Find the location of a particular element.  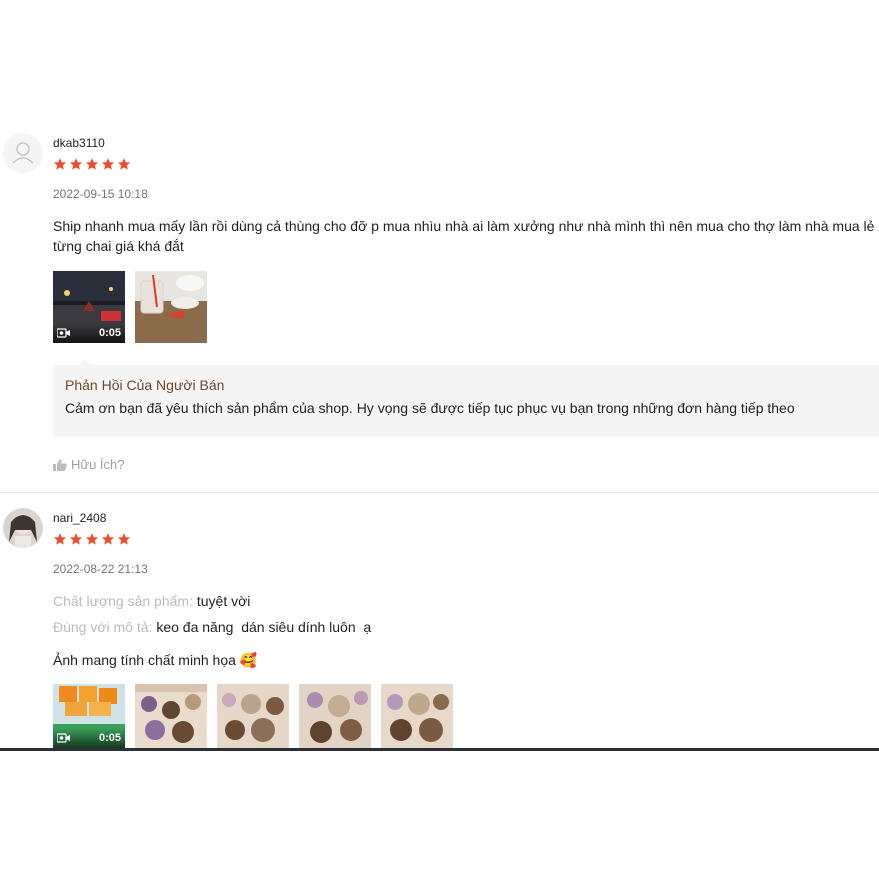

review-divider is located at coordinates (439, 492).